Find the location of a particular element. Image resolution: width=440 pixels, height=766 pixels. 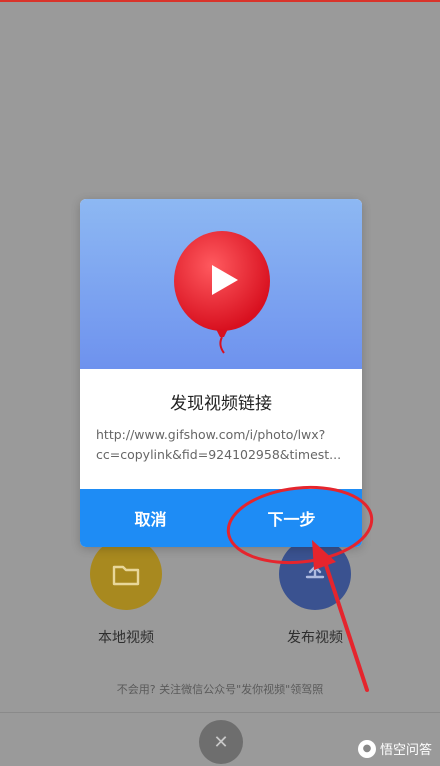

top-accent-bar is located at coordinates (220, 1).